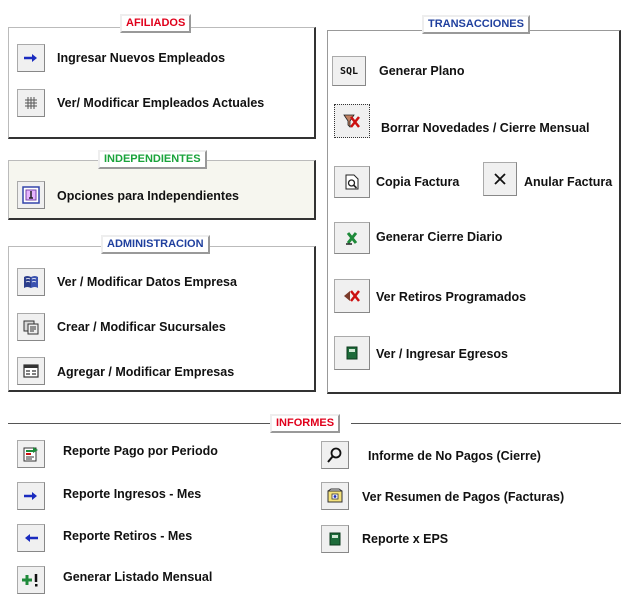 The height and width of the screenshot is (614, 630). What do you see at coordinates (141, 327) in the screenshot?
I see `sucursales-label: Crear / Modificar Sucursales` at bounding box center [141, 327].